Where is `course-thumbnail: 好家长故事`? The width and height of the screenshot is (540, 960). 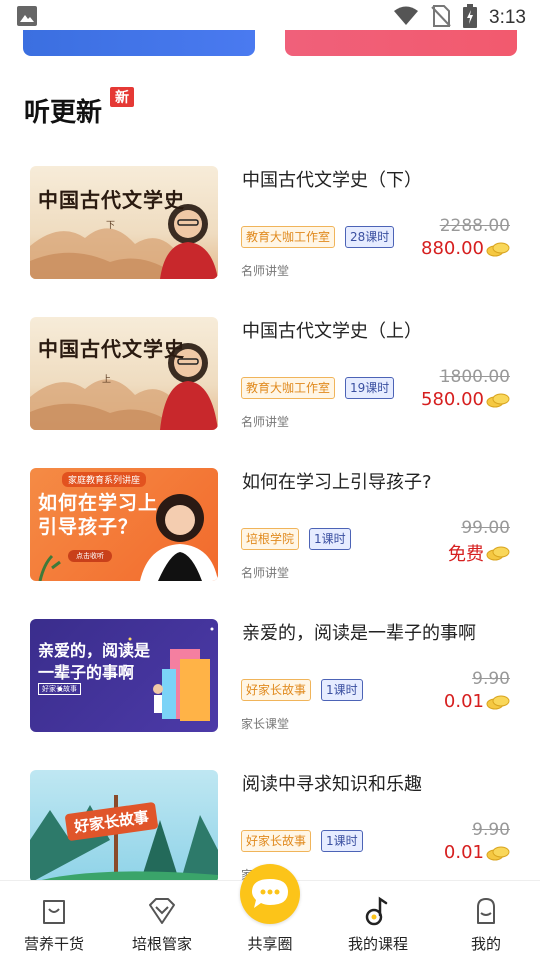 course-thumbnail: 好家长故事 is located at coordinates (124, 826).